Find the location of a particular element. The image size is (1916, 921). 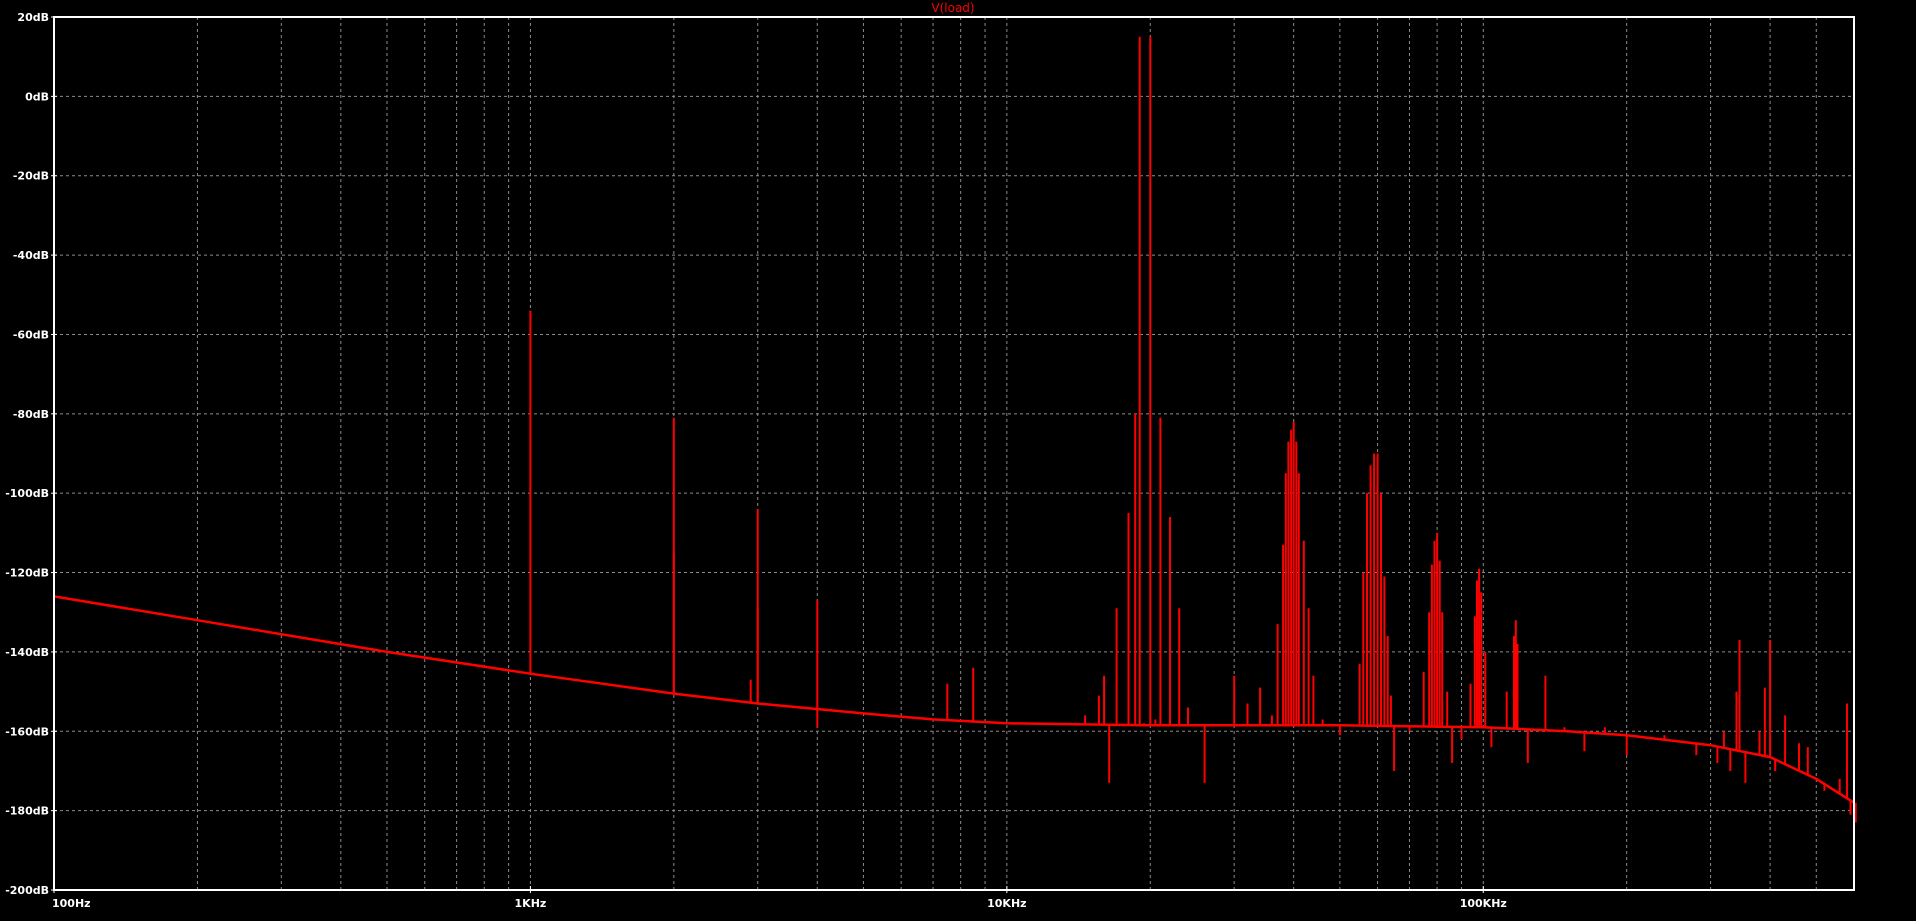

y-tick-label: 20dB is located at coordinates (33, 17).